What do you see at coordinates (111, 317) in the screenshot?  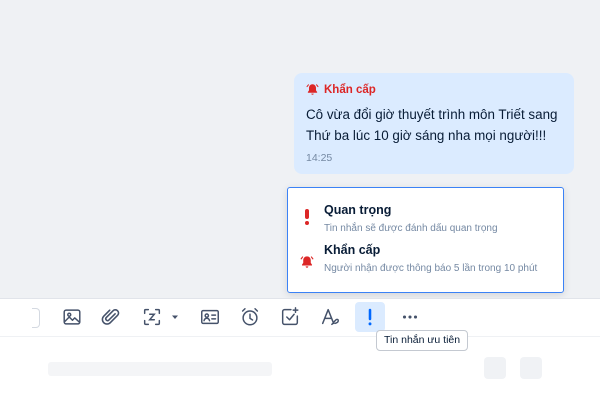 I see `paperclip-icon` at bounding box center [111, 317].